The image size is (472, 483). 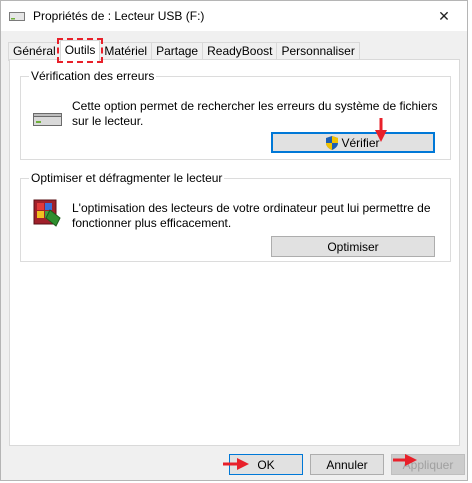 What do you see at coordinates (332, 142) in the screenshot?
I see `shield-icon` at bounding box center [332, 142].